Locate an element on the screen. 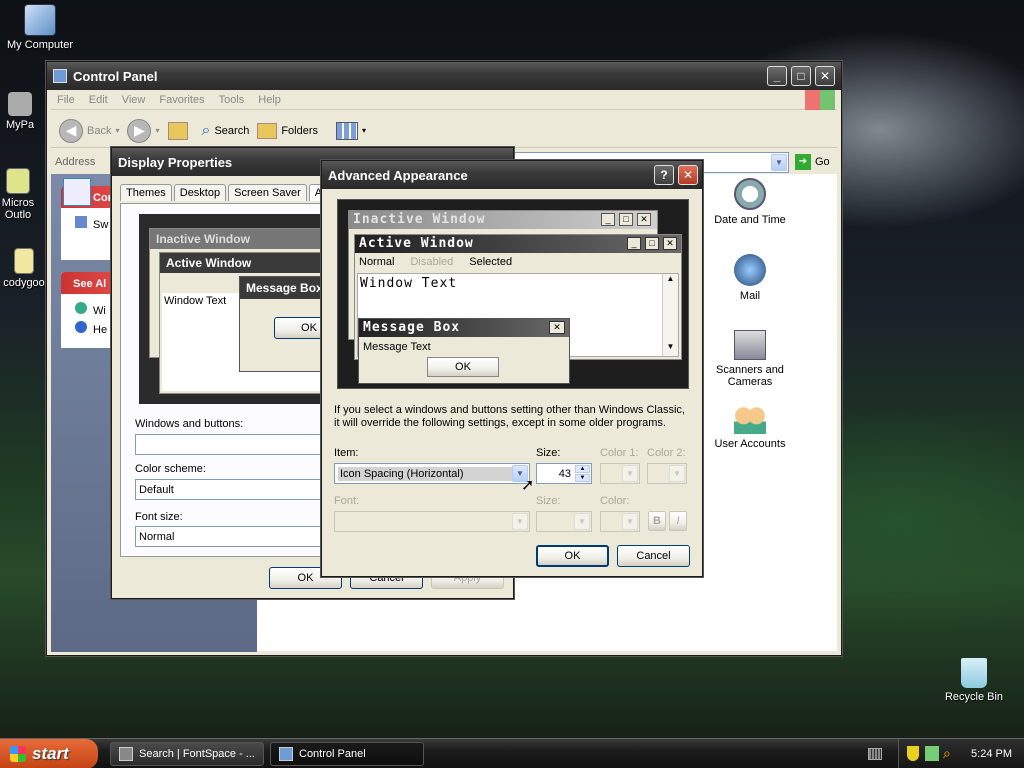 The width and height of the screenshot is (1024, 768). browser-icon is located at coordinates (126, 754).